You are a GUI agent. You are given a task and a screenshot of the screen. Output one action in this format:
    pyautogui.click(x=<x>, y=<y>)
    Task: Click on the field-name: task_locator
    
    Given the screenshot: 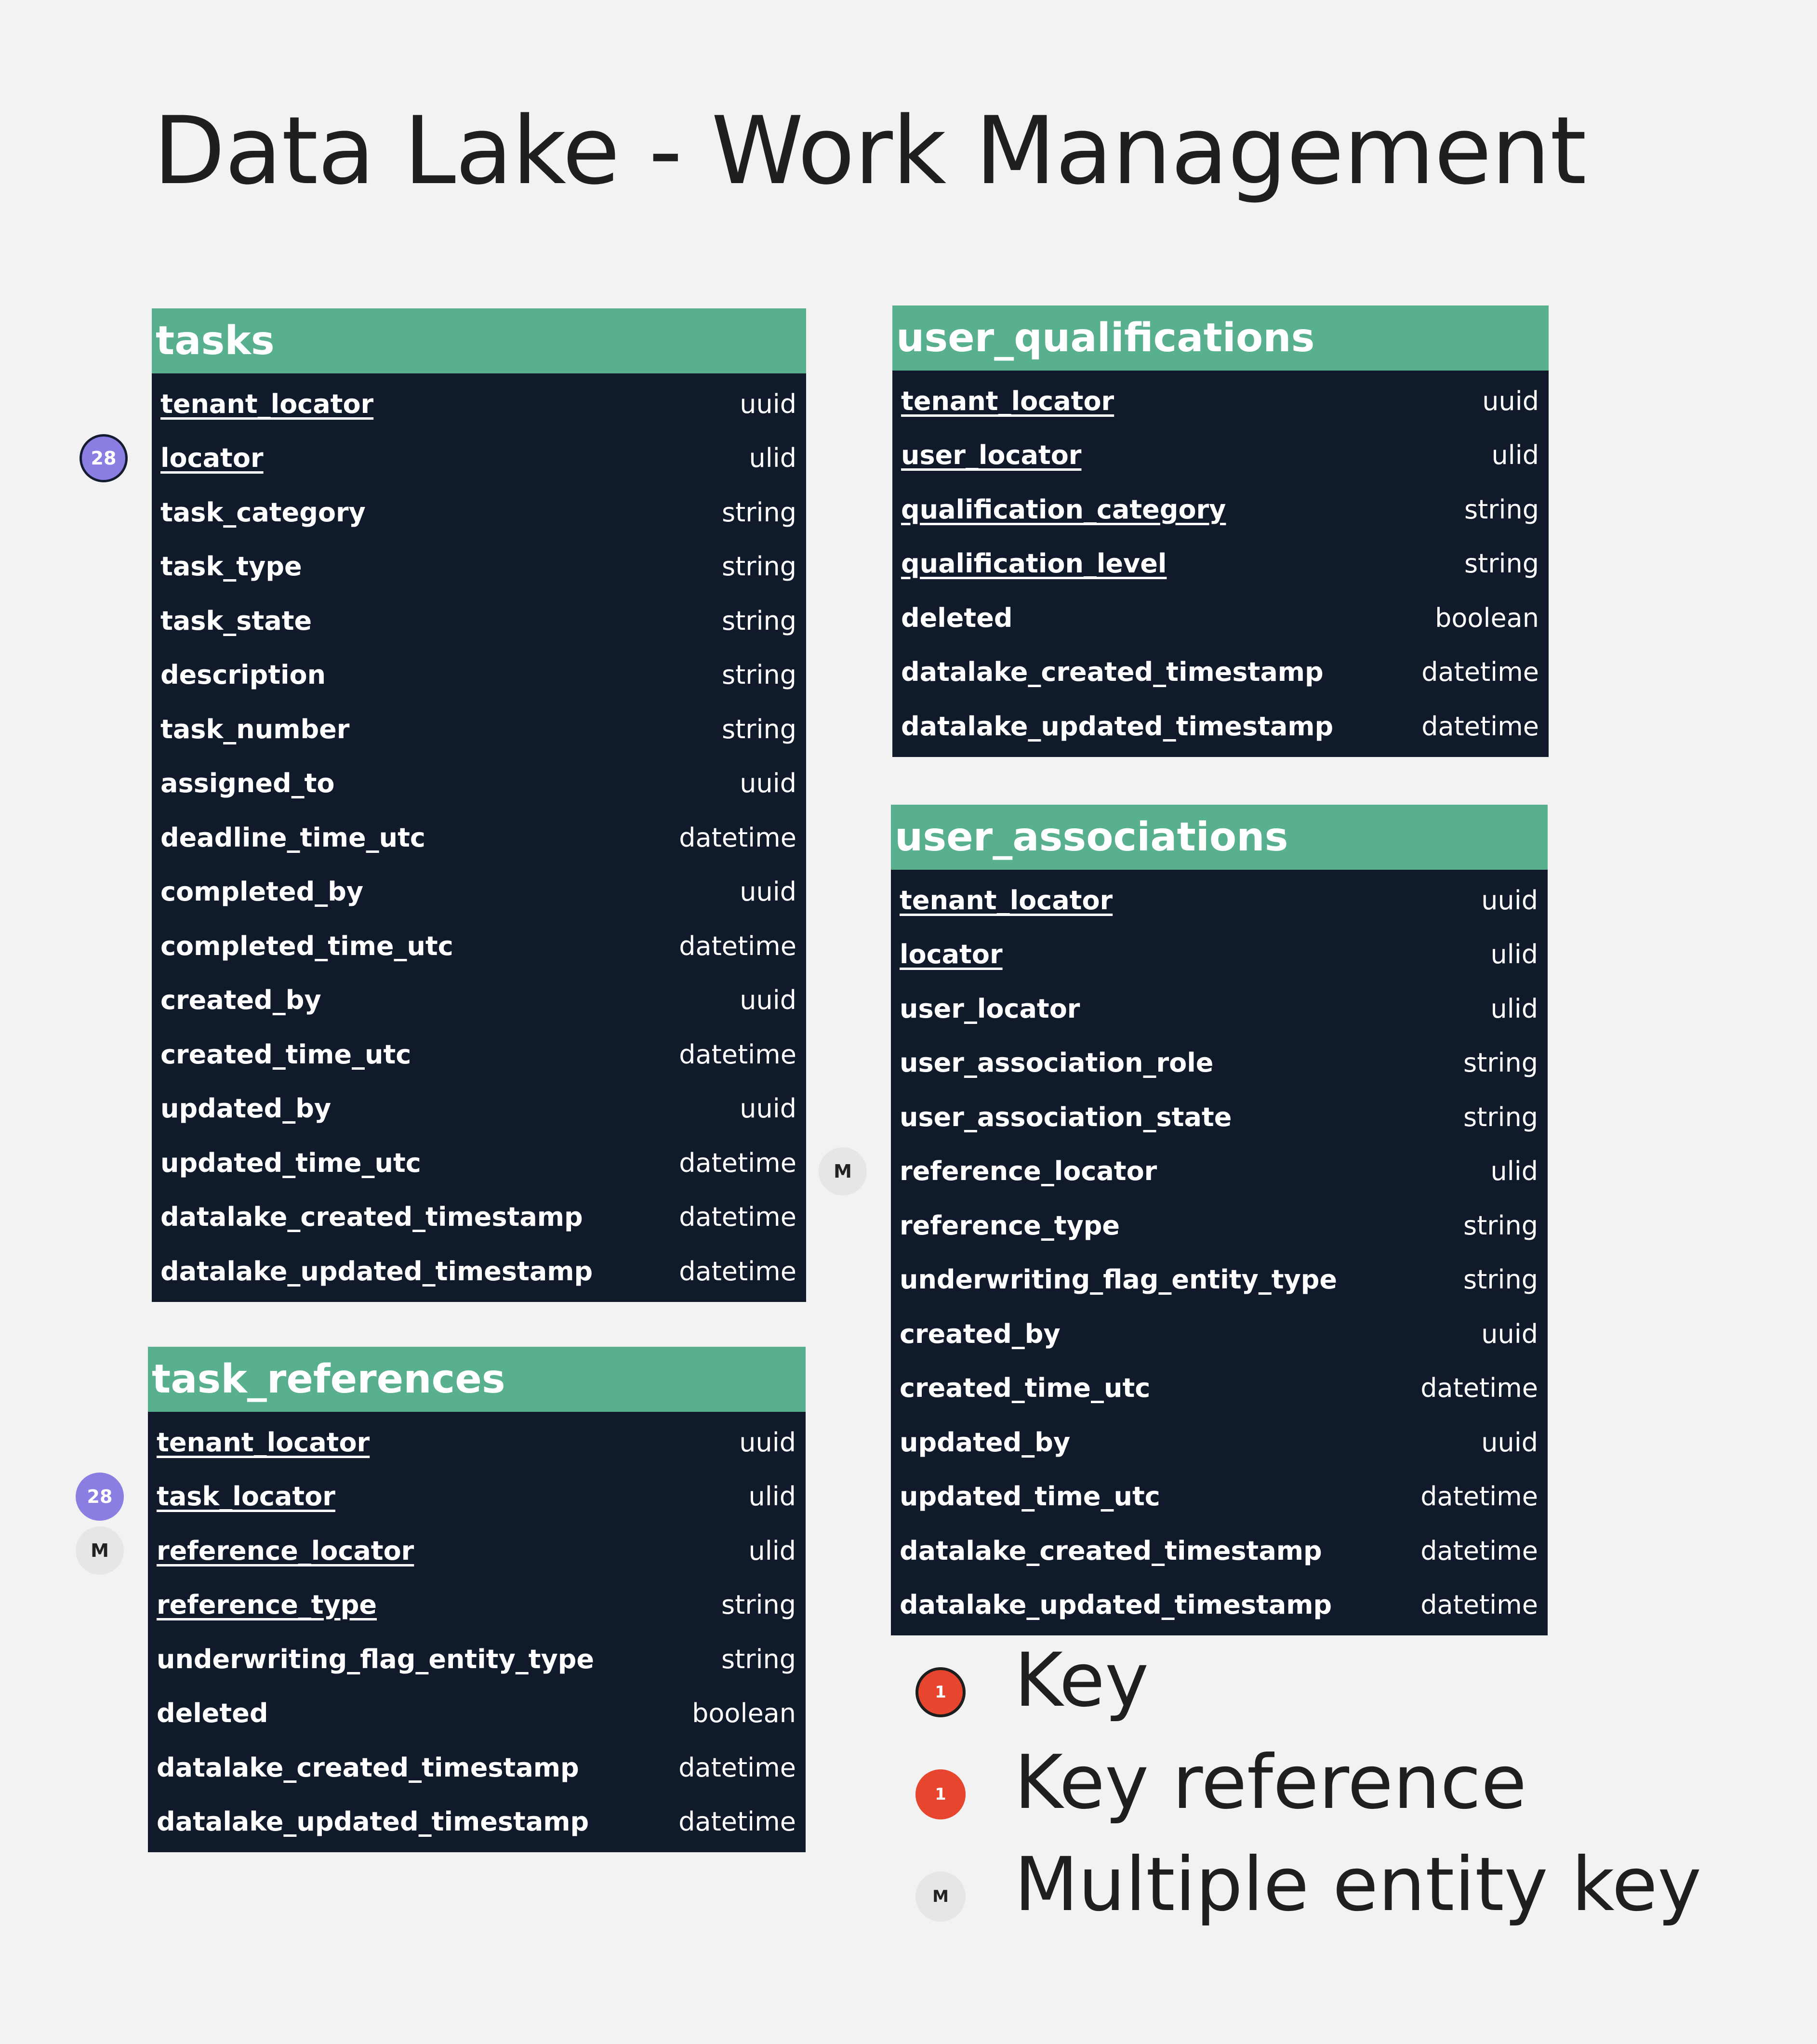 What is the action you would take?
    pyautogui.click(x=246, y=1496)
    